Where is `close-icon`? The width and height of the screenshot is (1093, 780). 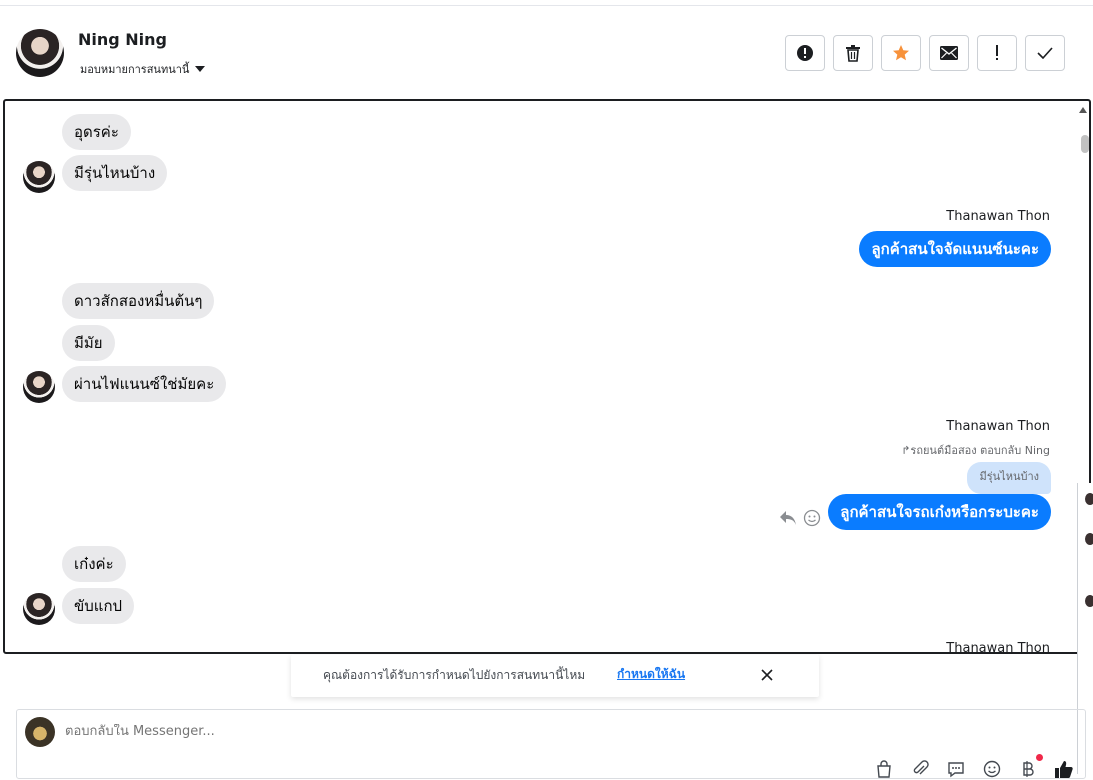
close-icon is located at coordinates (767, 675).